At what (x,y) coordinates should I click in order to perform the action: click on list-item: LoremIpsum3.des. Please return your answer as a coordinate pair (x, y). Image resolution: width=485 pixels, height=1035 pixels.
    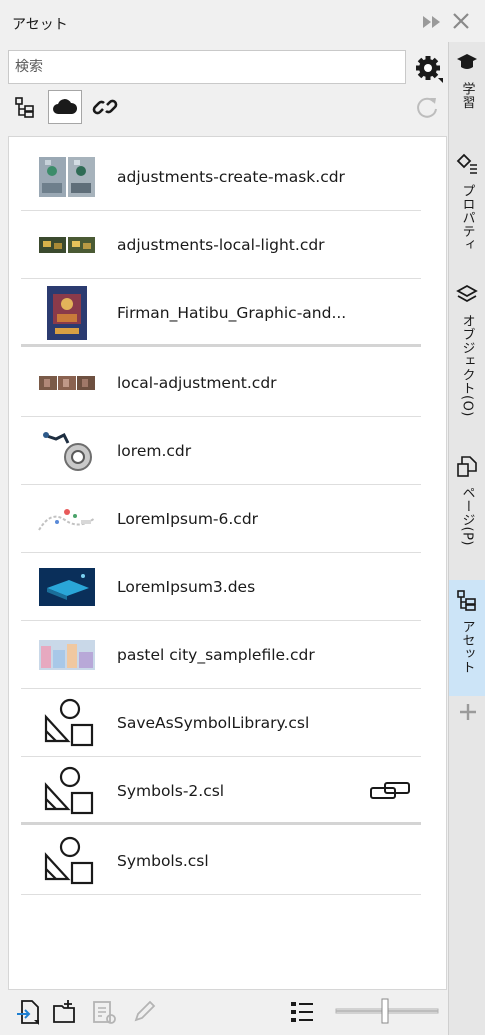
    Looking at the image, I should click on (221, 587).